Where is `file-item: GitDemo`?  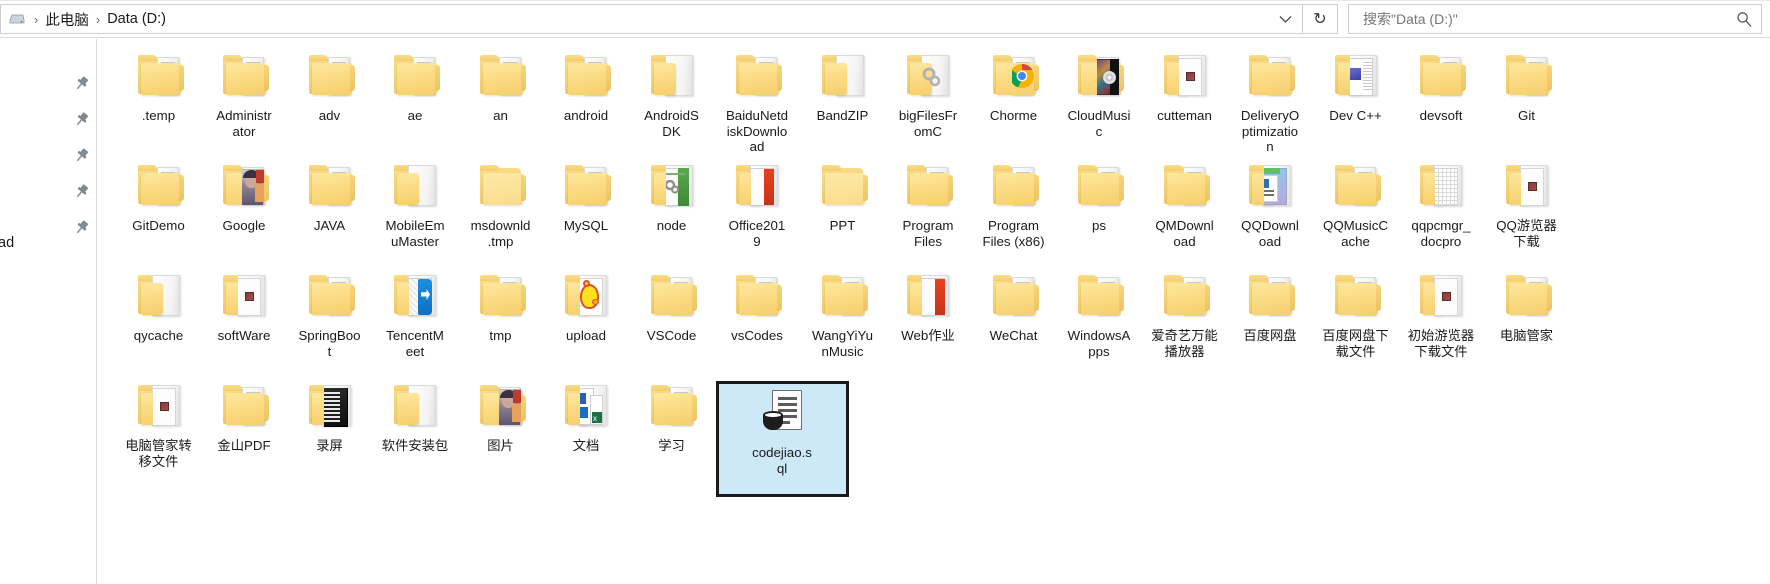
file-item: GitDemo is located at coordinates (158, 211).